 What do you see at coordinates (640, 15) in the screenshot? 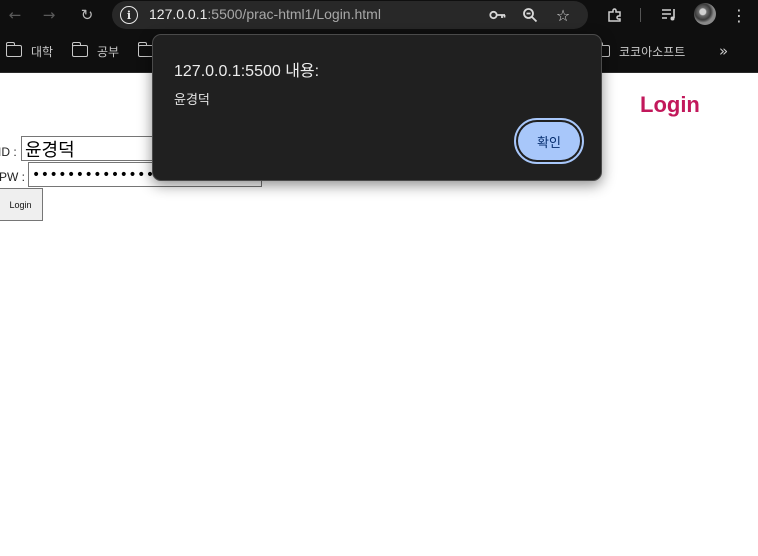
I see `toolbar-divider` at bounding box center [640, 15].